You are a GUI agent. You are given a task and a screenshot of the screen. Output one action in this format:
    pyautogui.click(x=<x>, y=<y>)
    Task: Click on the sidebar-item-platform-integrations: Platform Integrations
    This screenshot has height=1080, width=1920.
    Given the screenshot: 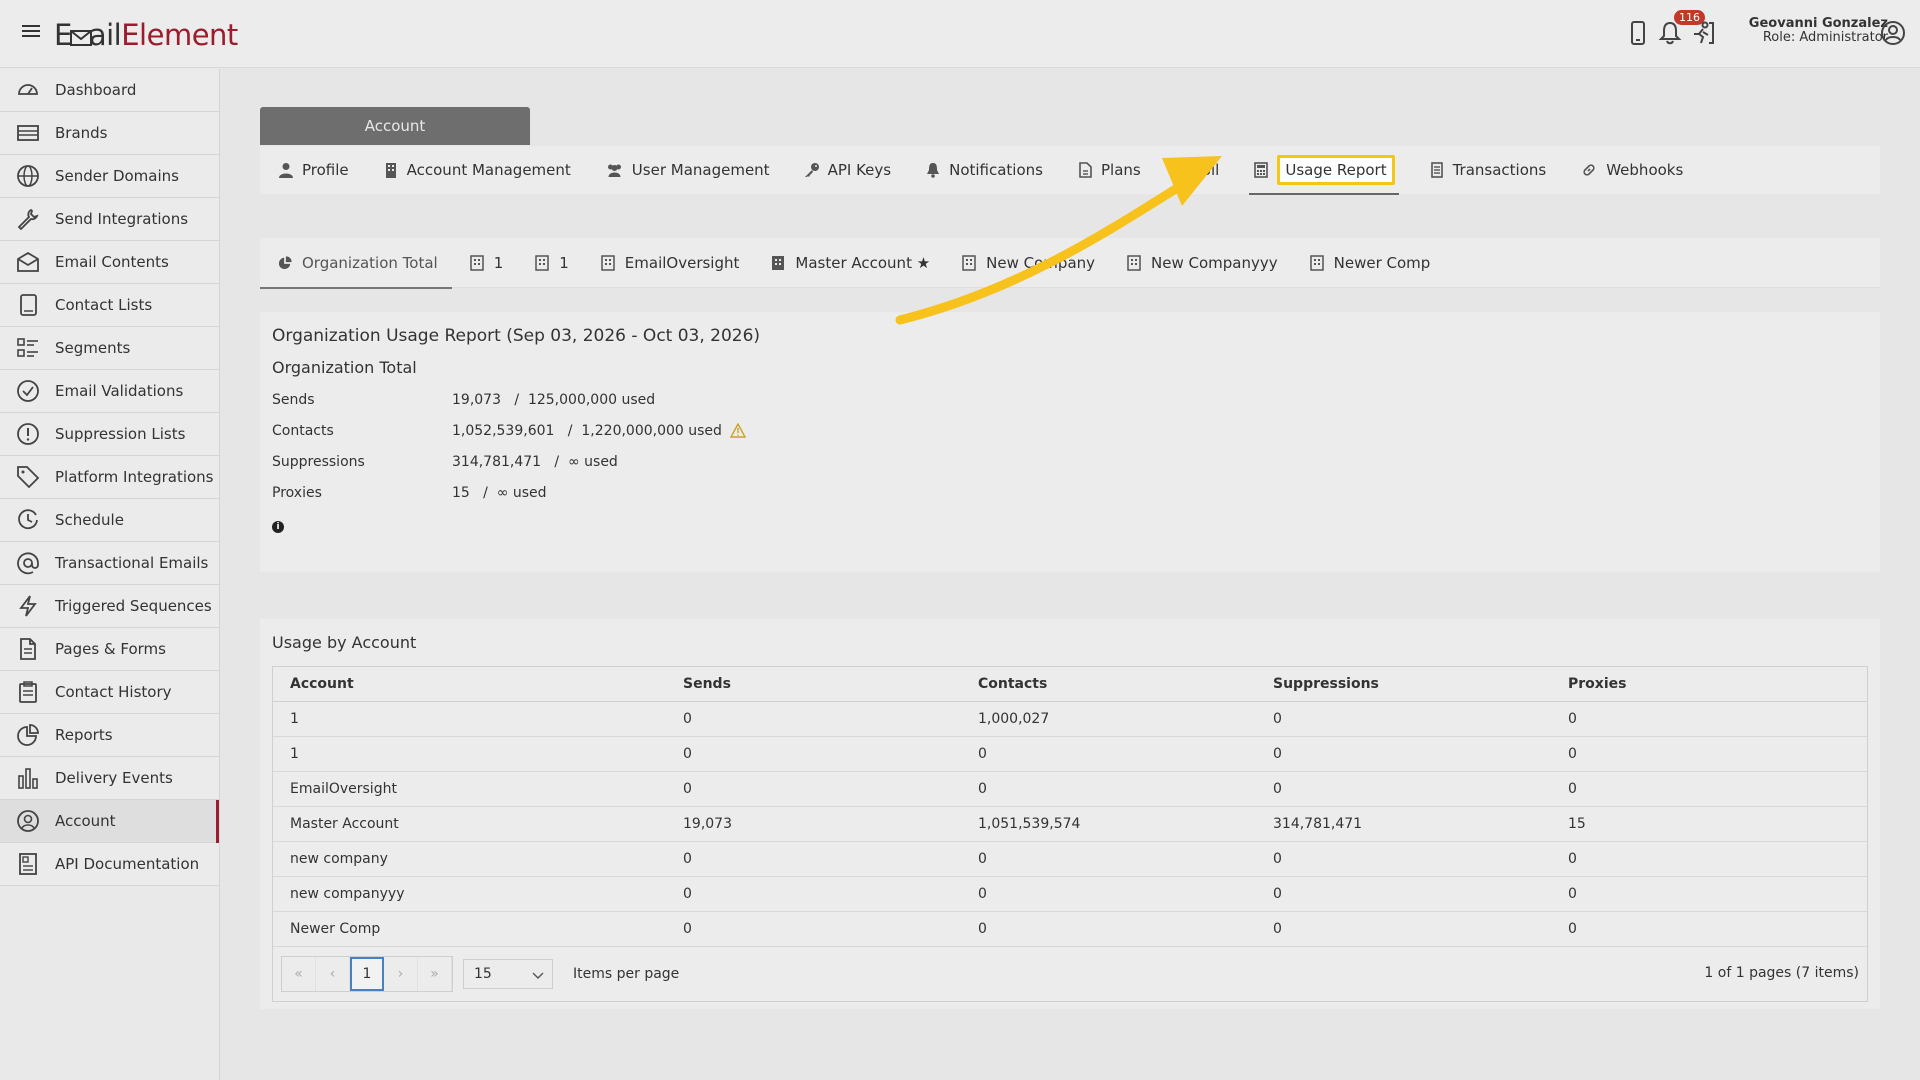 What is the action you would take?
    pyautogui.click(x=109, y=477)
    